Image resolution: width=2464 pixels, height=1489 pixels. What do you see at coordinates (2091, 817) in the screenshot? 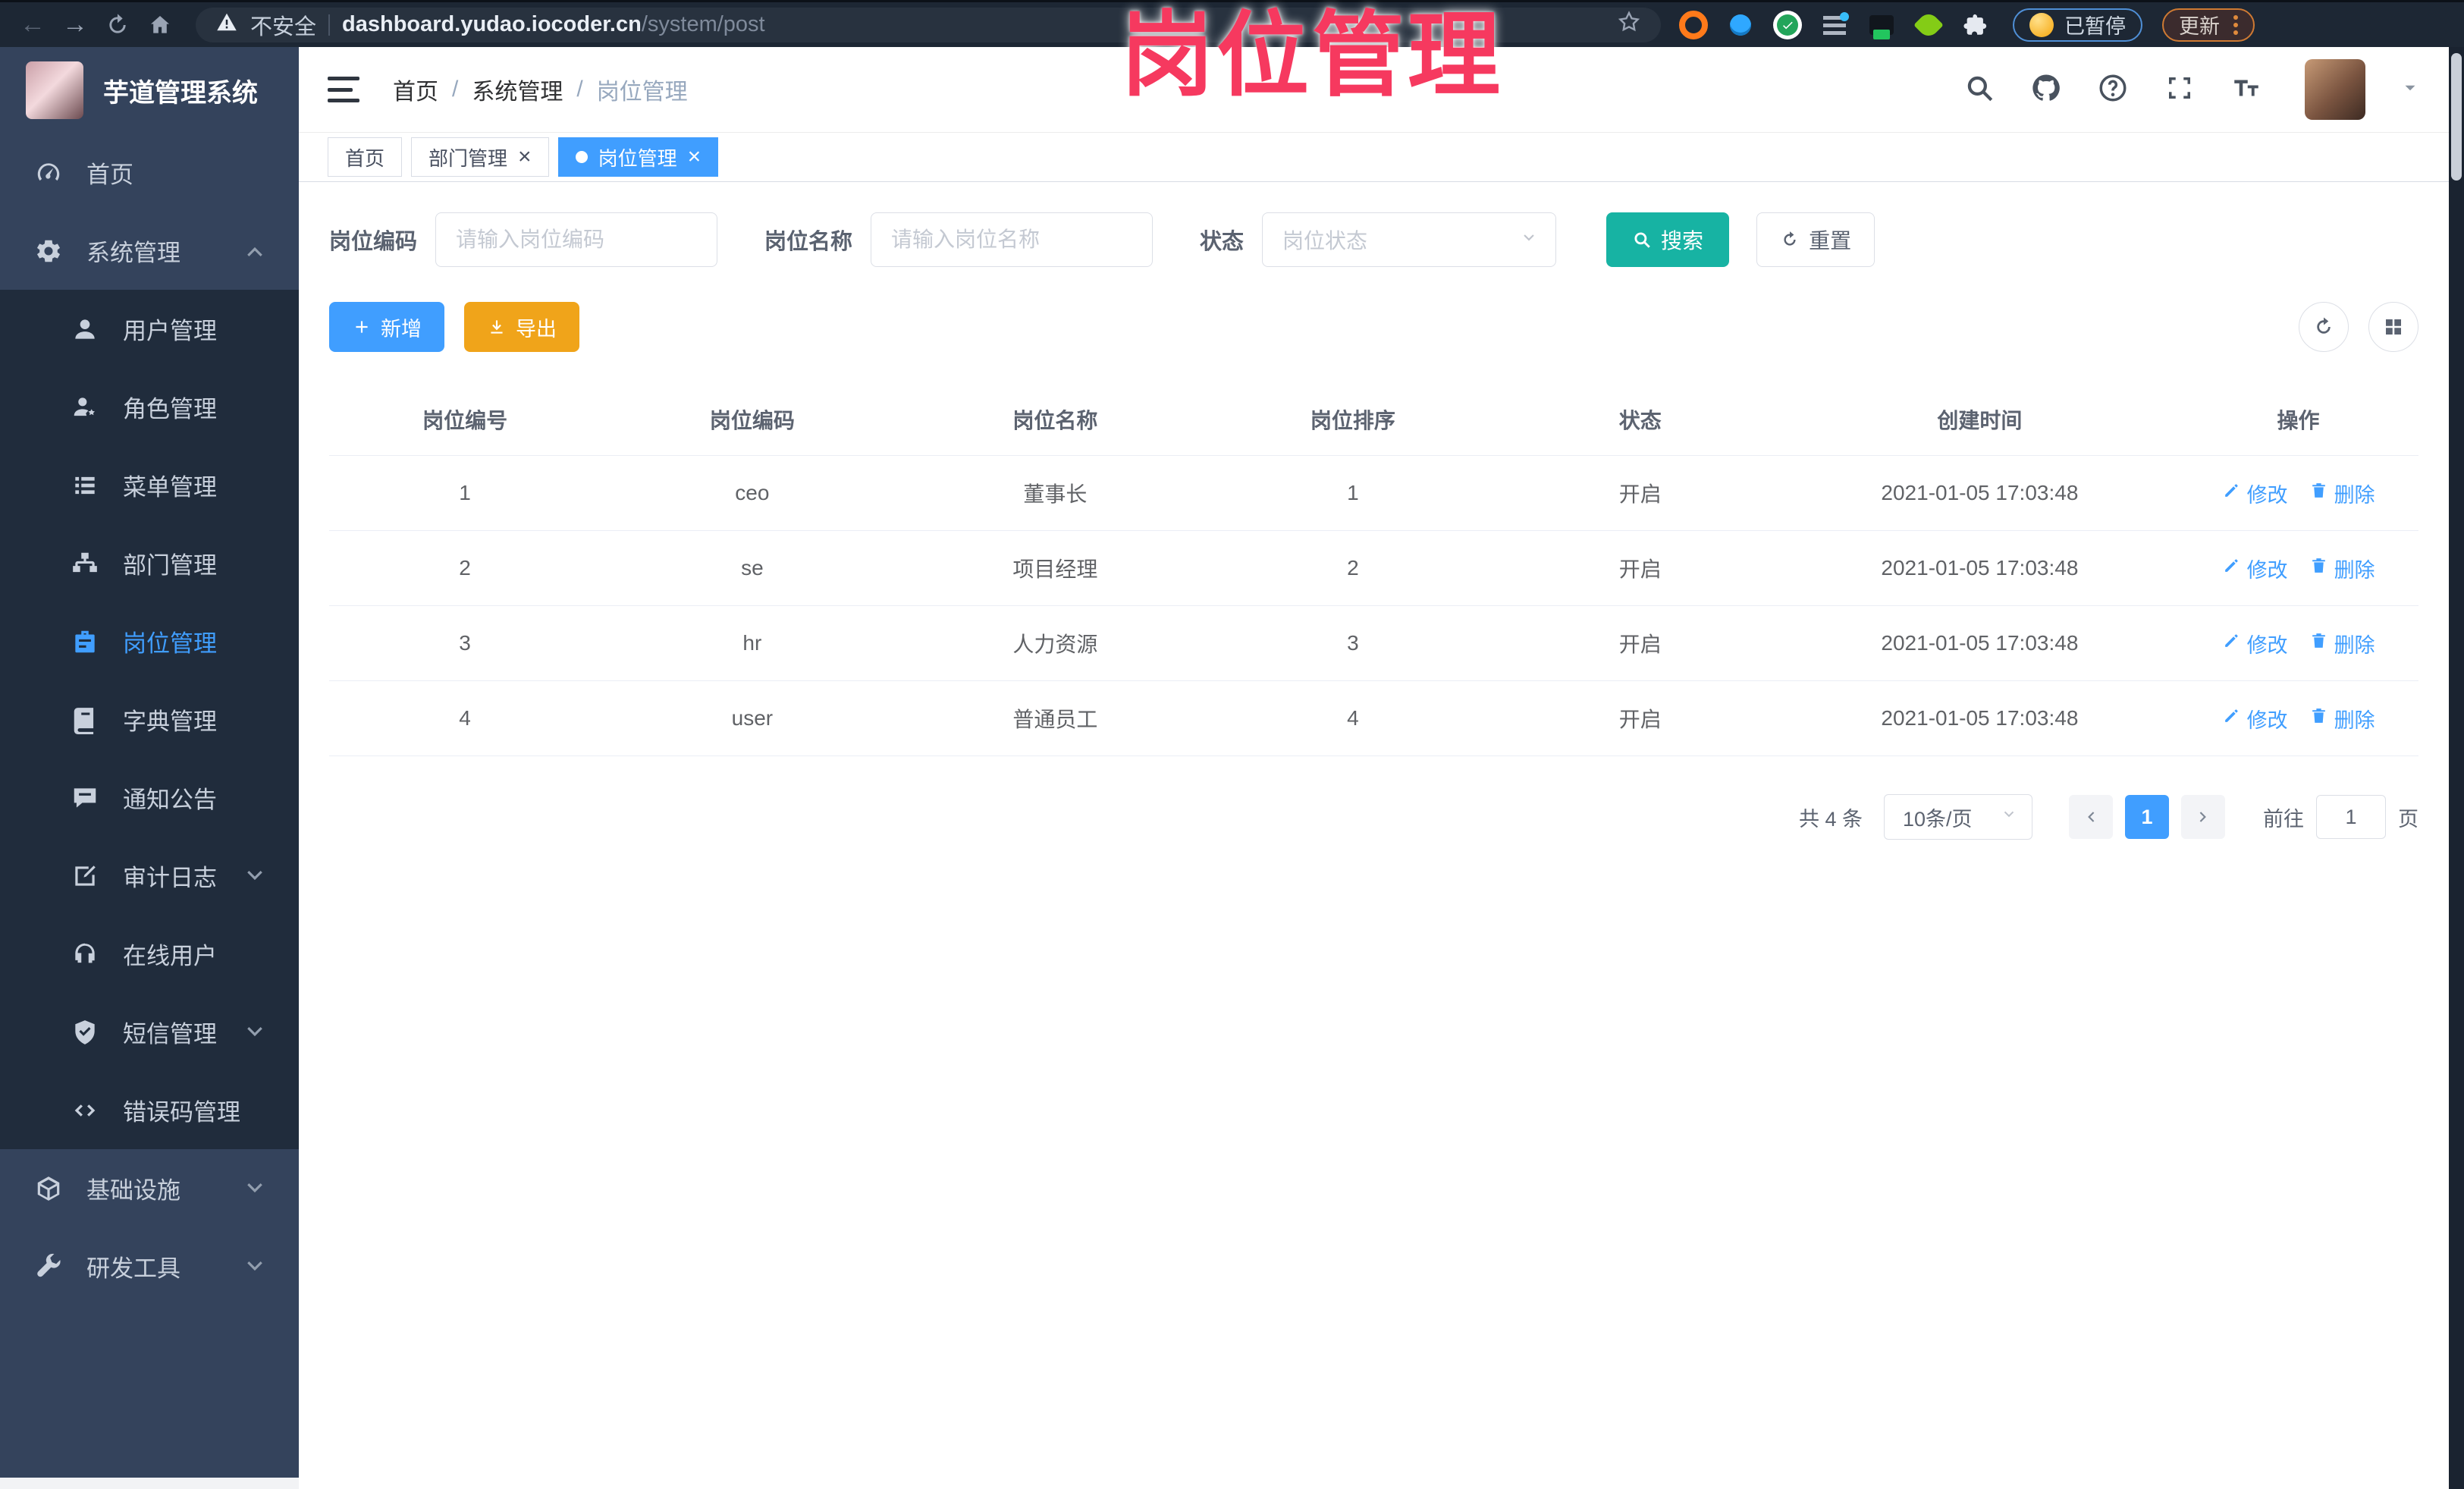
I see `prev-page-button` at bounding box center [2091, 817].